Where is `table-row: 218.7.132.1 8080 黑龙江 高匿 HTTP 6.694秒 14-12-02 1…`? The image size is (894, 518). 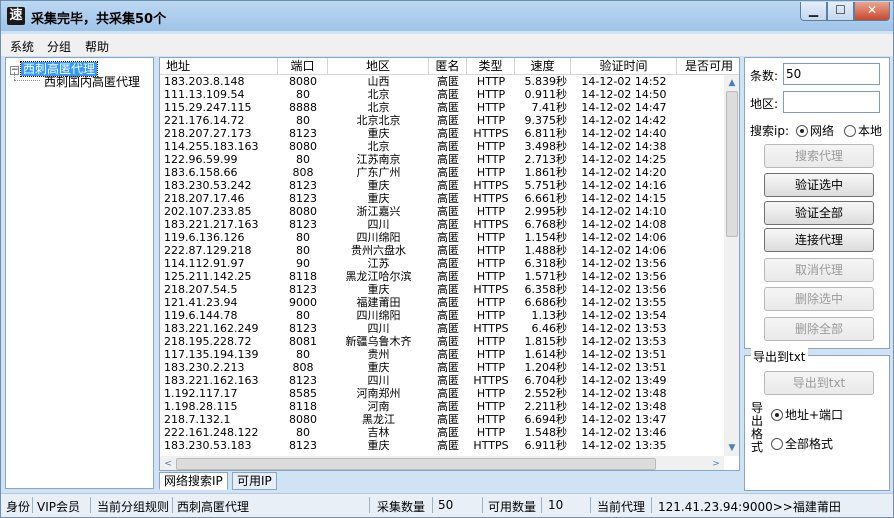 table-row: 218.7.132.1 8080 黑龙江 高匿 HTTP 6.694秒 14-12-02 1… is located at coordinates (442, 419).